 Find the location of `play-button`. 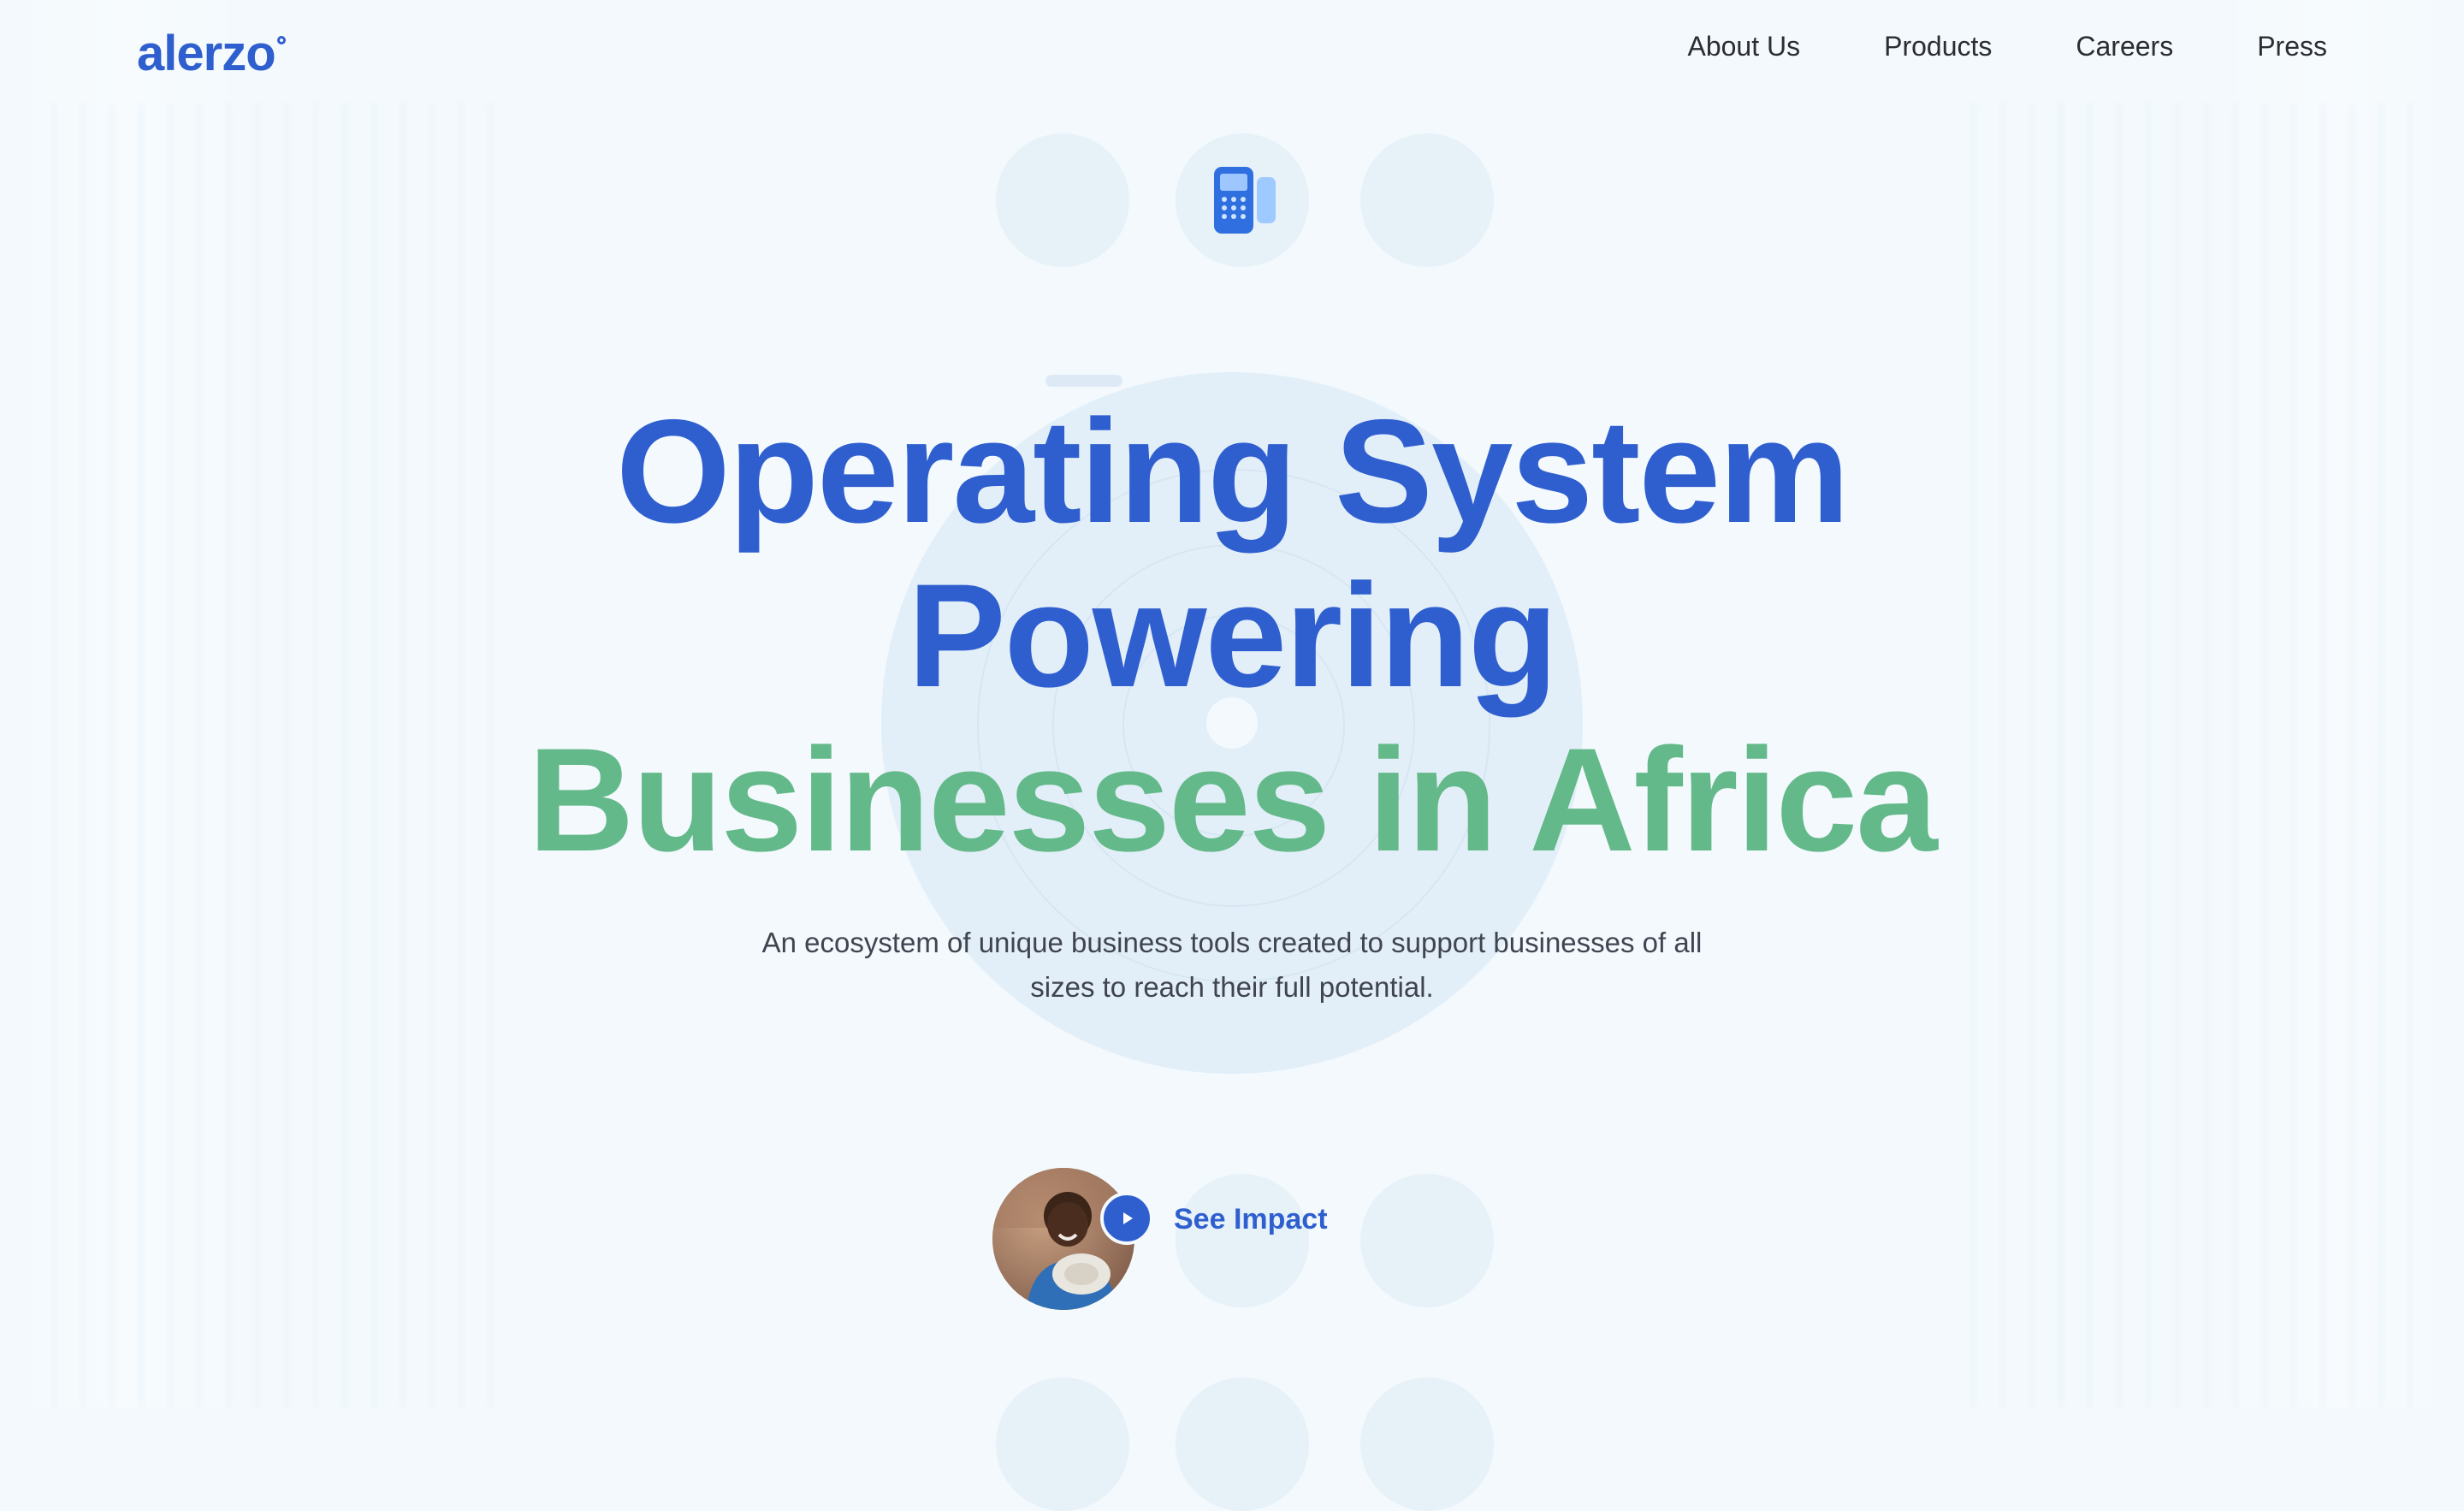

play-button is located at coordinates (1126, 1219).